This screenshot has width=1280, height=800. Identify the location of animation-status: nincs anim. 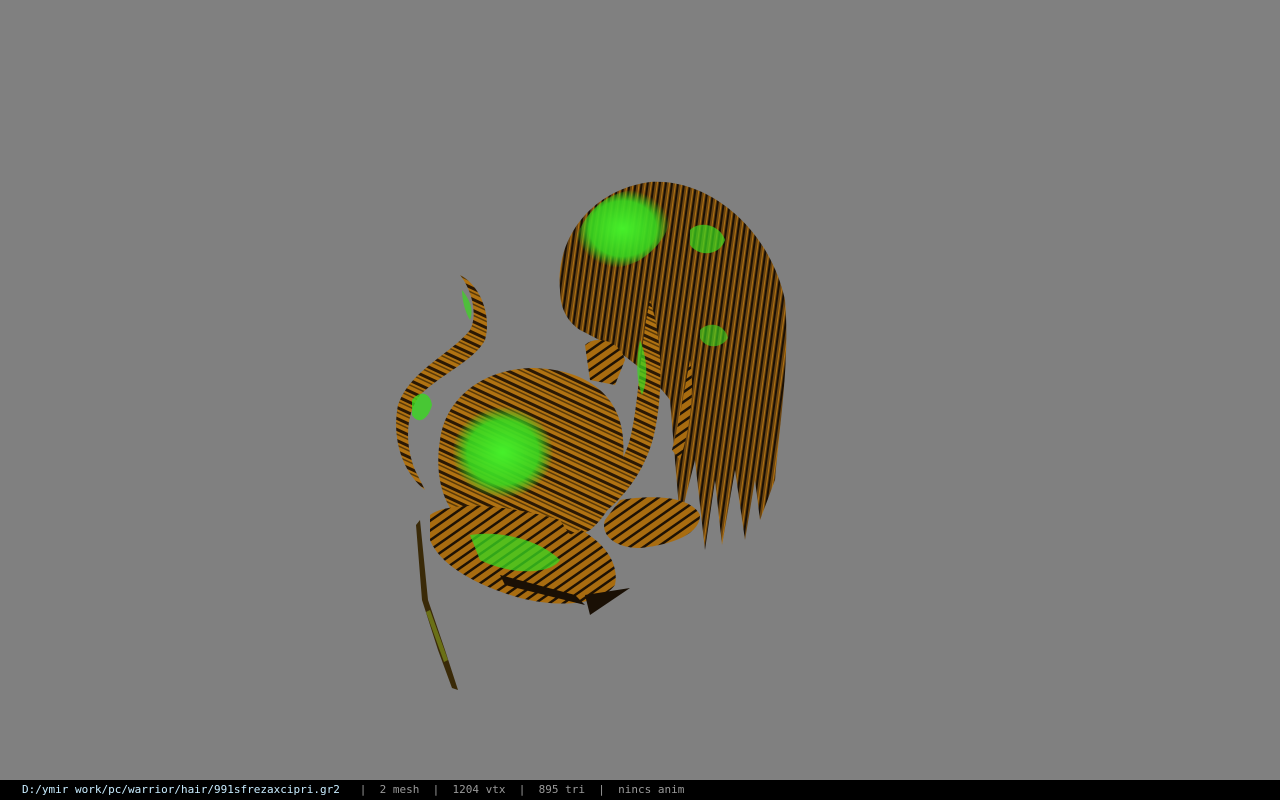
(651, 789).